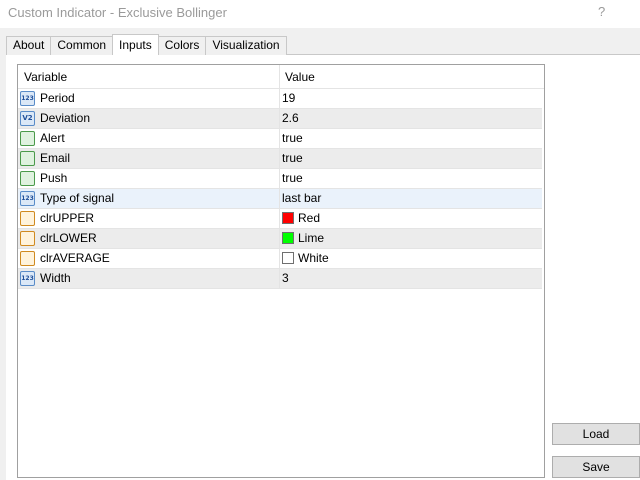 This screenshot has width=640, height=480. Describe the element at coordinates (290, 118) in the screenshot. I see `value-text: 2.6` at that location.